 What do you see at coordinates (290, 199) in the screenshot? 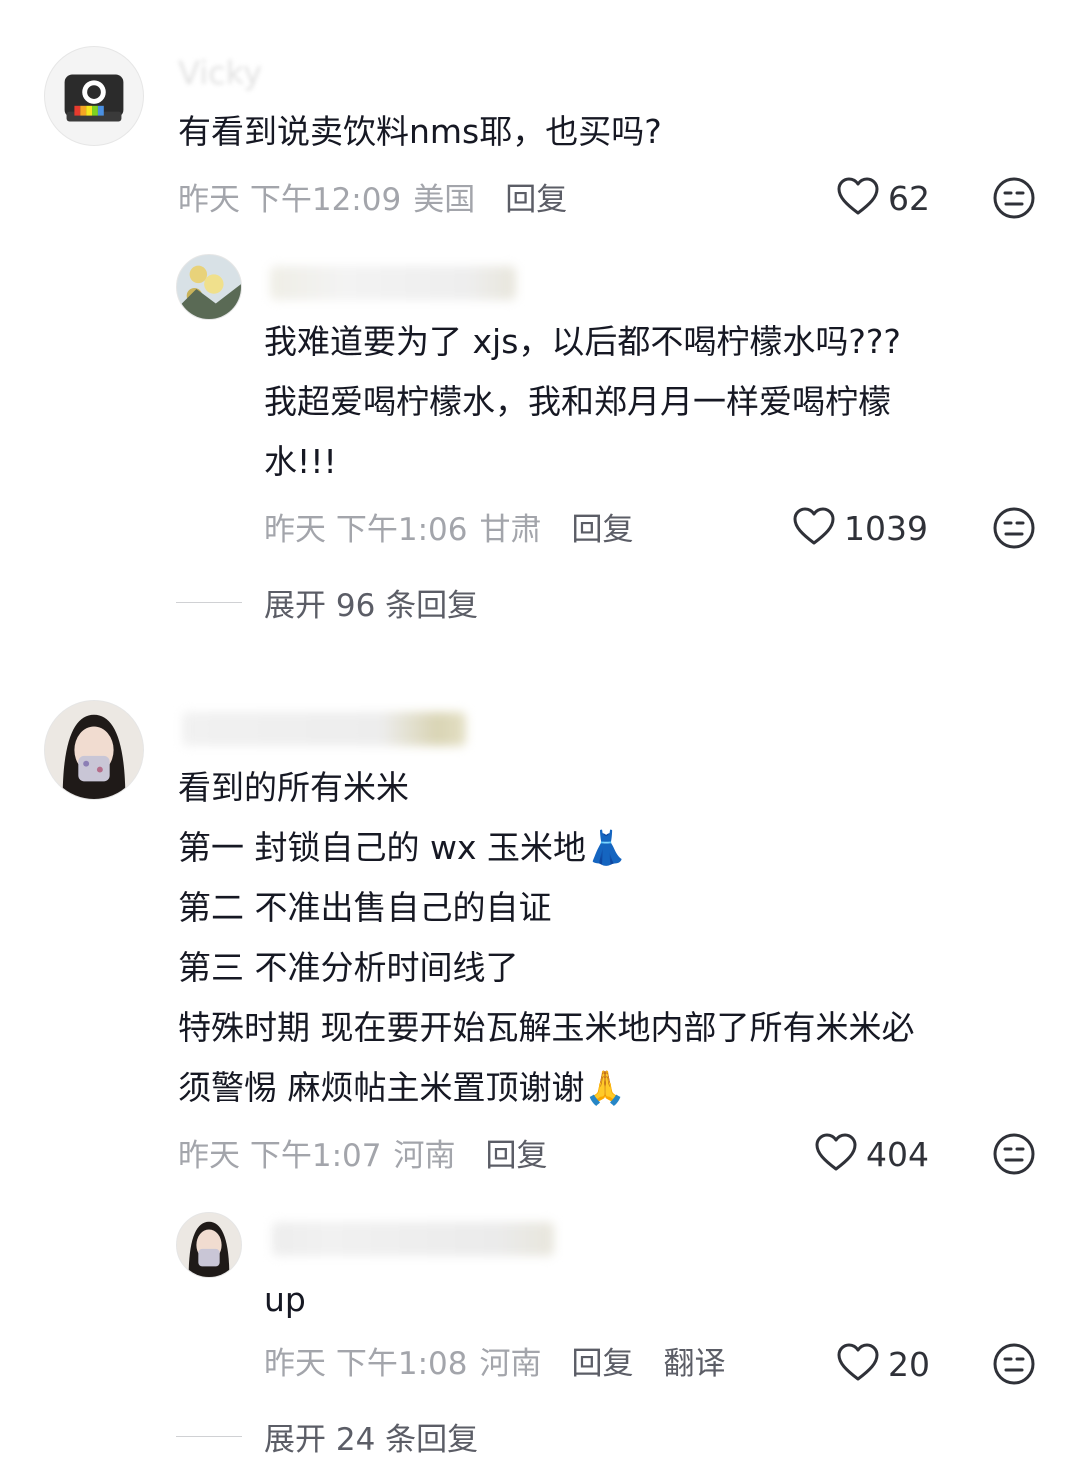
I see `comment-time: 昨天 下午12:09` at bounding box center [290, 199].